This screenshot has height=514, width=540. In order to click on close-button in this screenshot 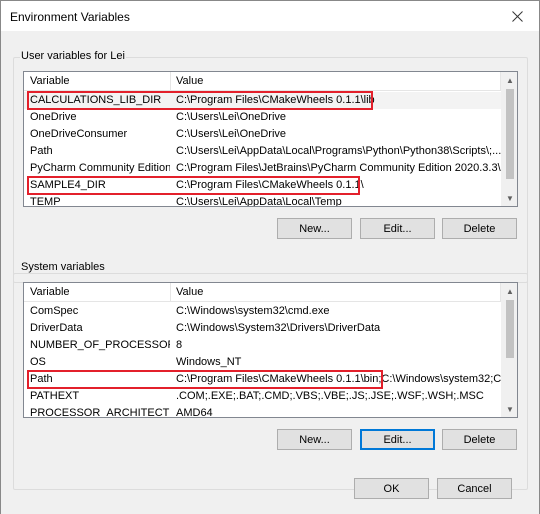, I will do `click(517, 16)`.